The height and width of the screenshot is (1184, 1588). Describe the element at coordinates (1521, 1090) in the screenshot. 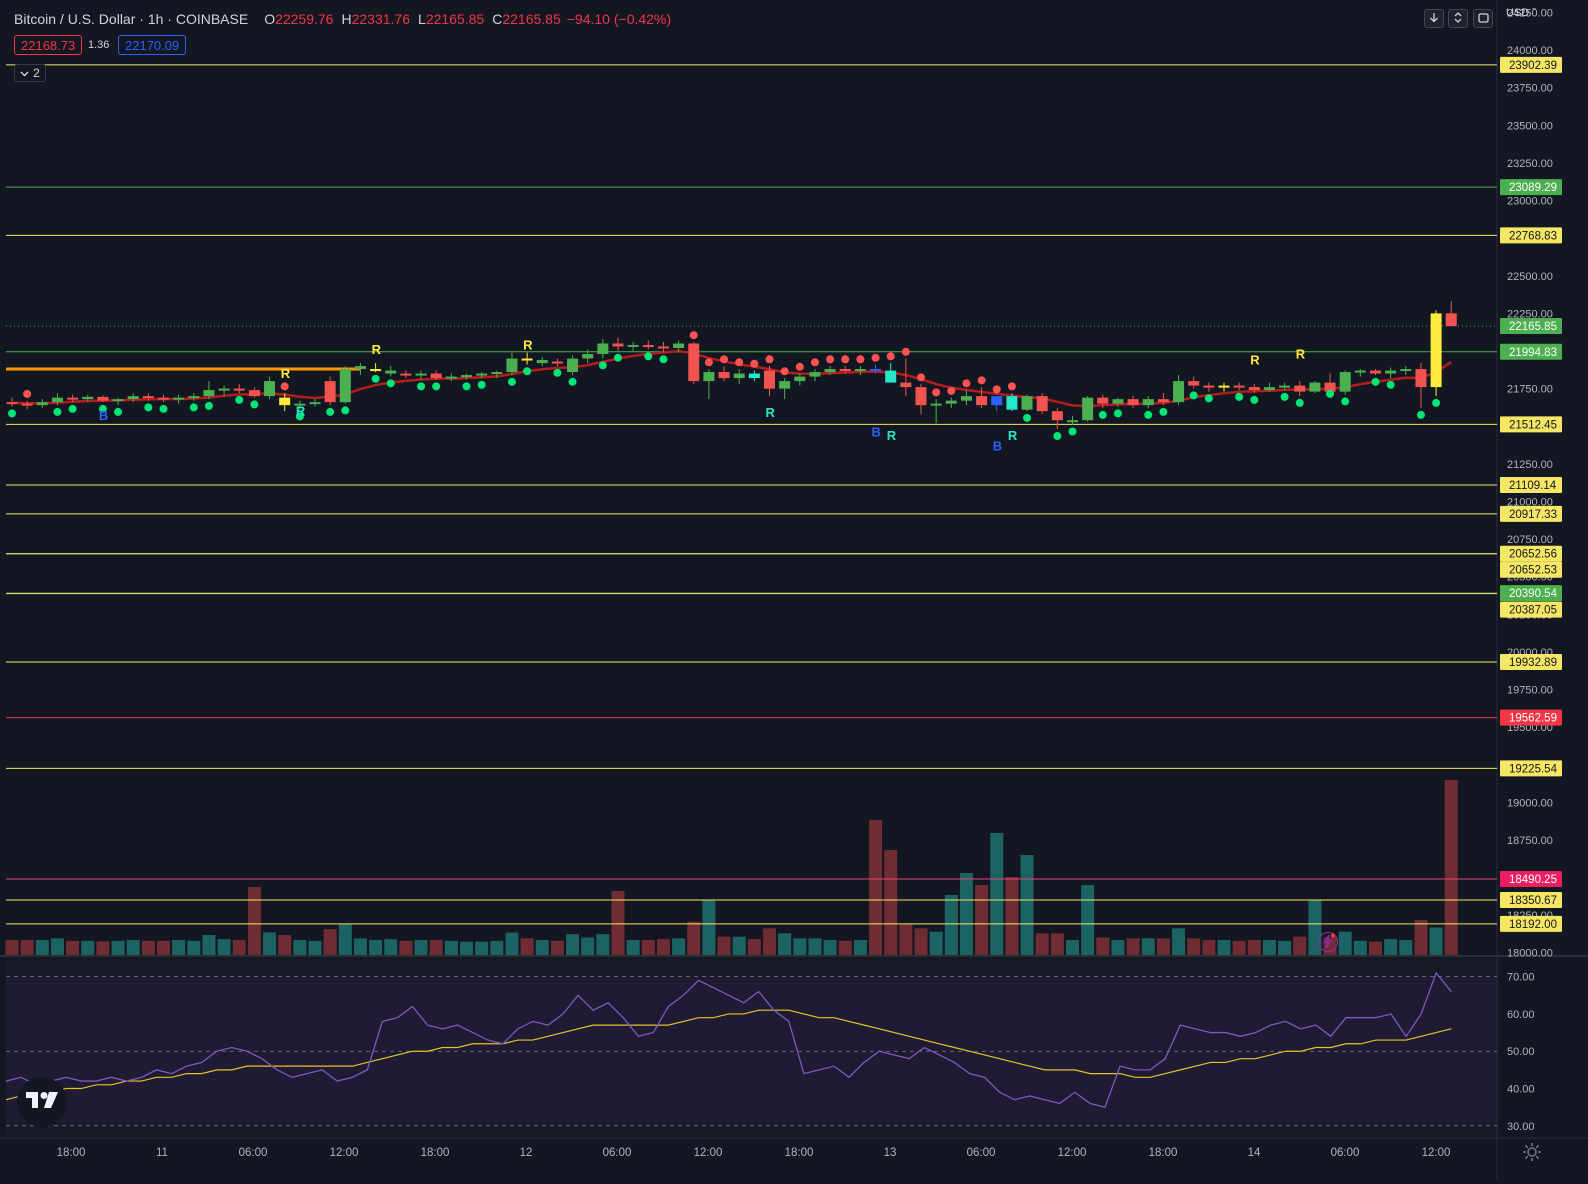

I see `rsi-axis-tick: 40.00` at that location.